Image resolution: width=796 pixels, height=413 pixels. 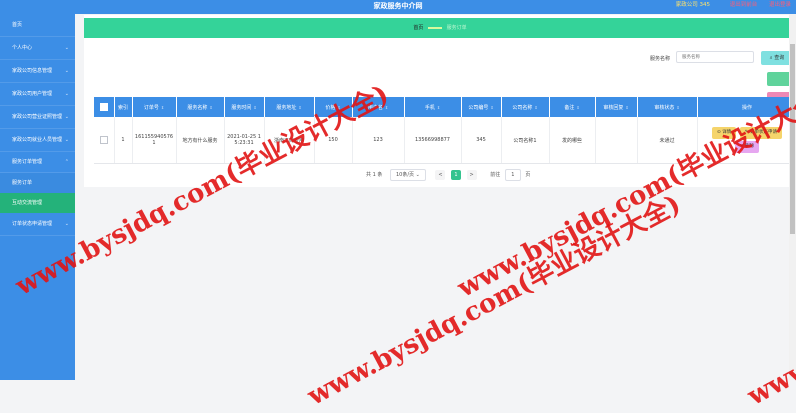 What do you see at coordinates (440, 175) in the screenshot?
I see `prev-page-button: <` at bounding box center [440, 175].